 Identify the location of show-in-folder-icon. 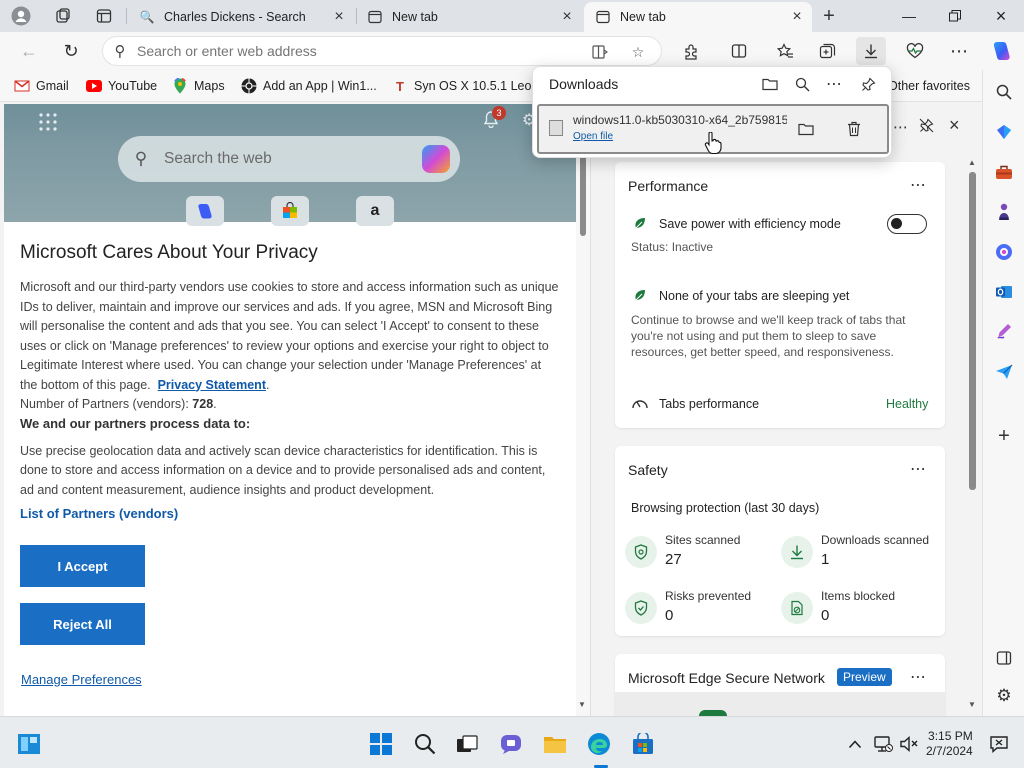
(806, 129).